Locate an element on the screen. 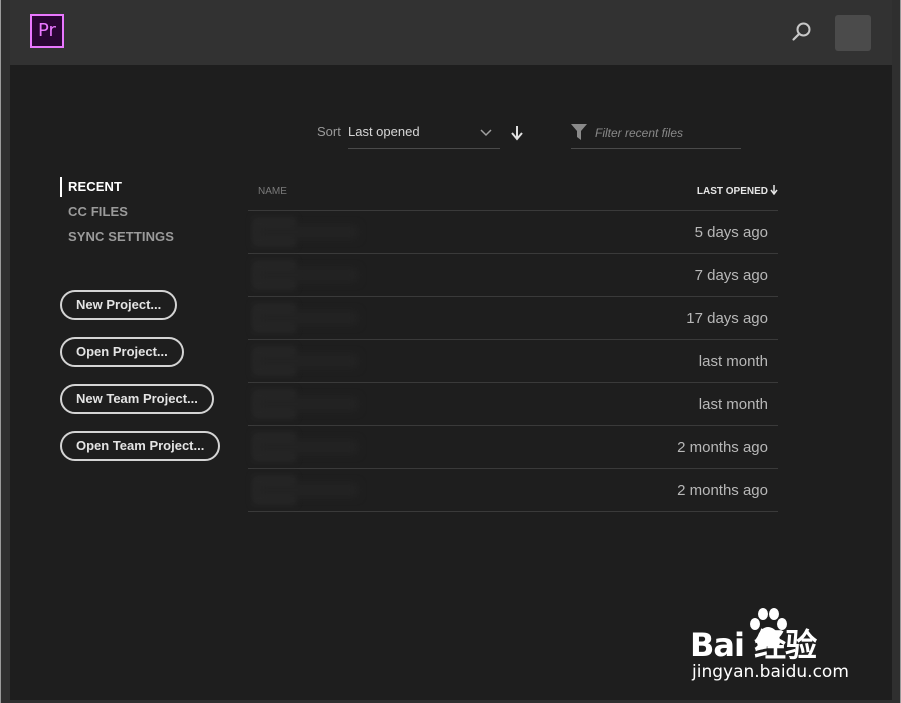 The width and height of the screenshot is (901, 703). nav-item-recent: RECENT is located at coordinates (91, 187).